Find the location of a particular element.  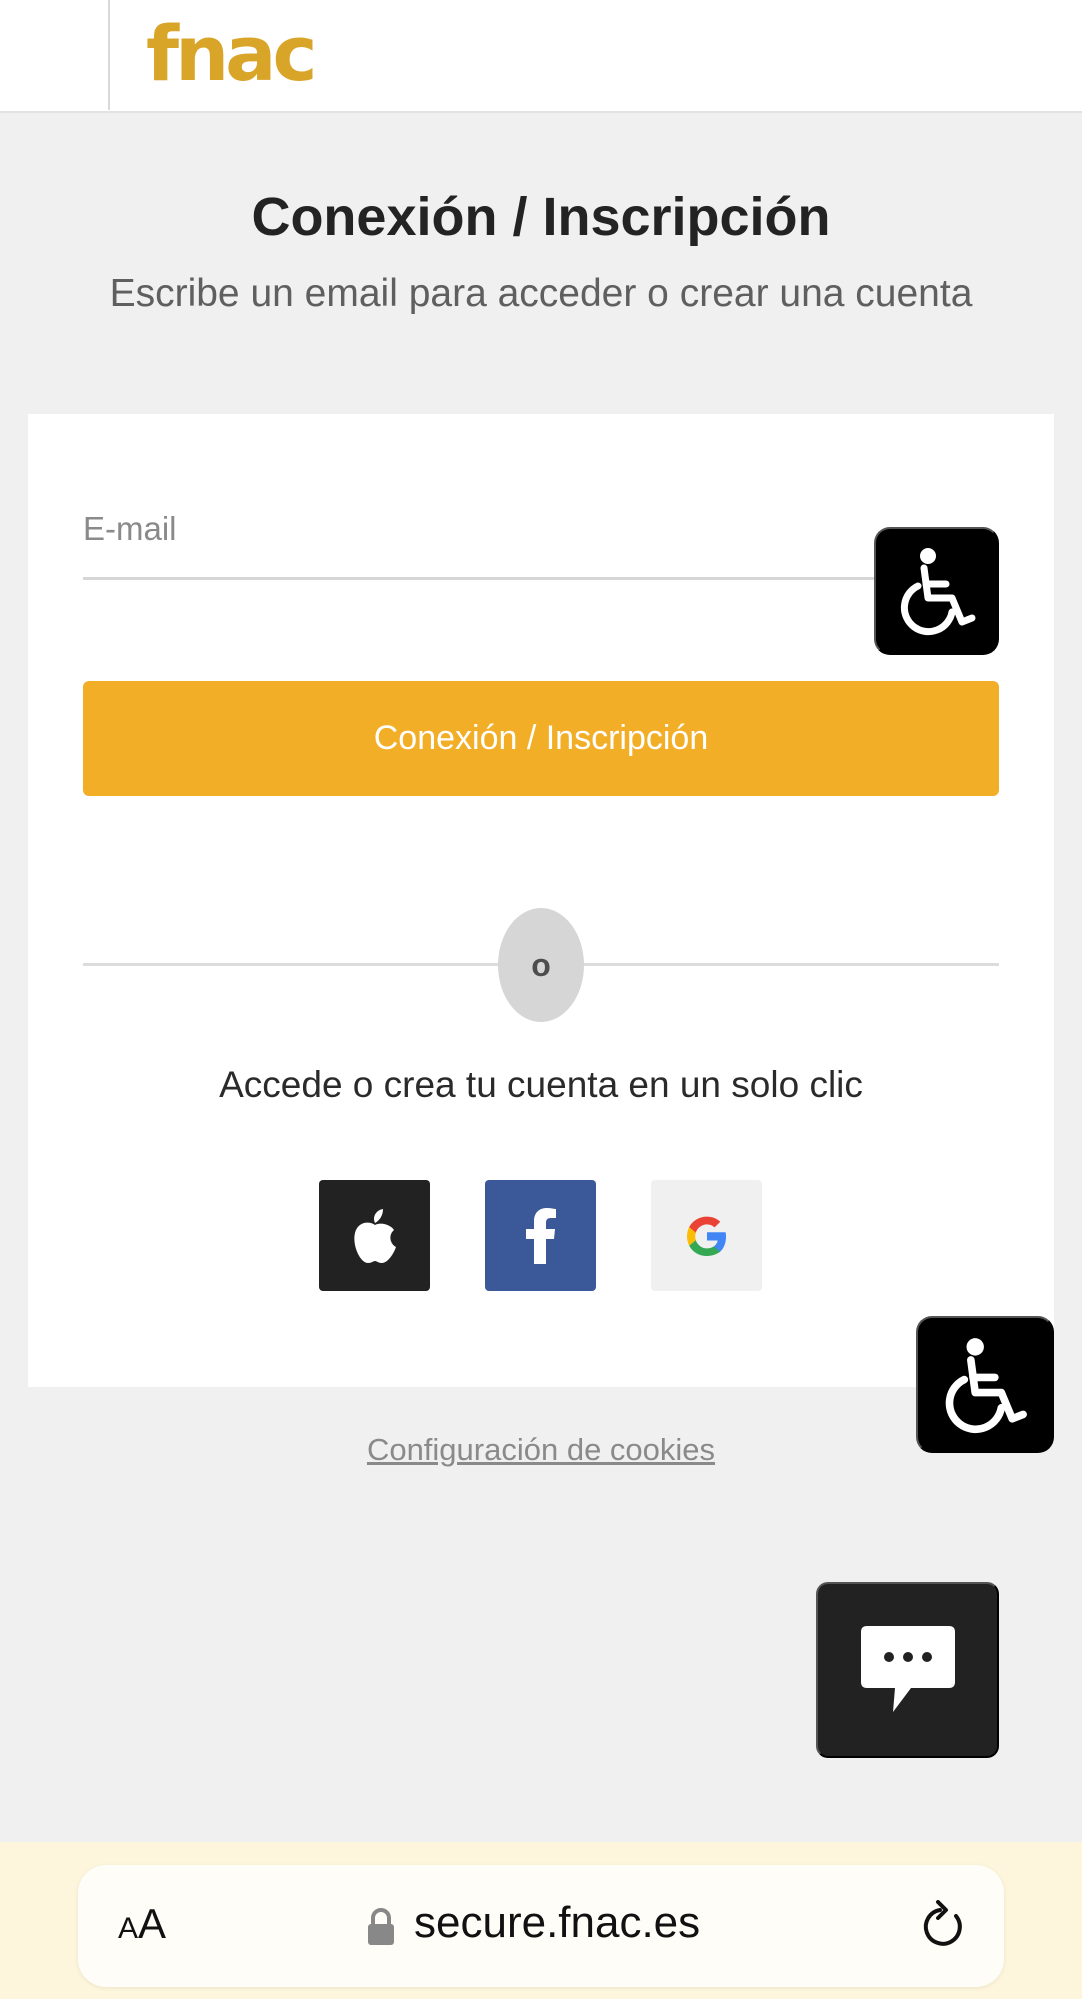

text-size-large-glyph: A is located at coordinates (152, 1923).